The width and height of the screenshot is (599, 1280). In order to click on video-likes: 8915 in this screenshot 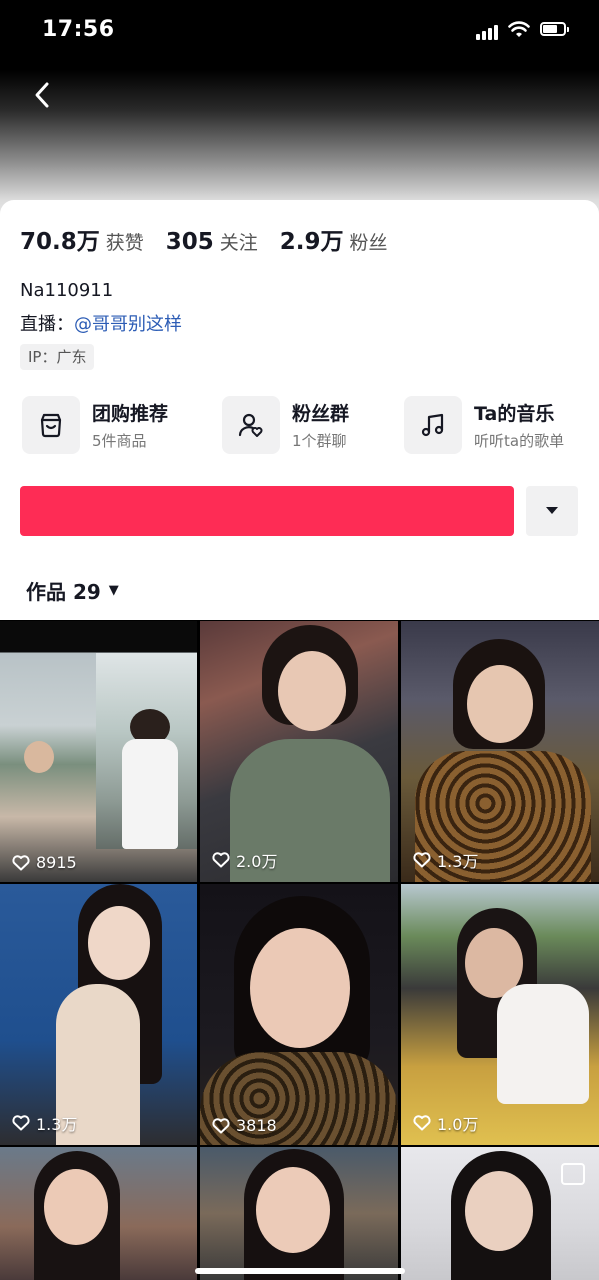, I will do `click(44, 862)`.